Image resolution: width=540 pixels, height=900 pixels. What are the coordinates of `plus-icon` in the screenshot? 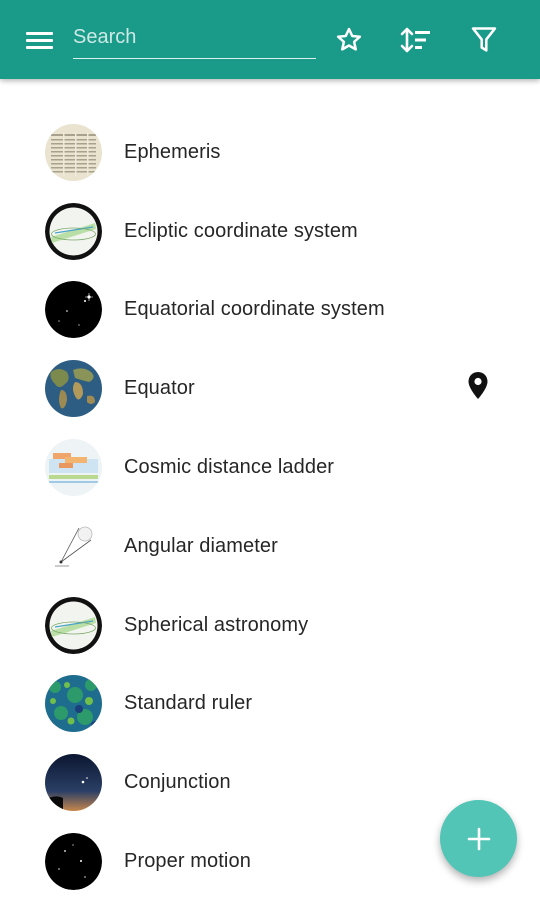 It's located at (478, 838).